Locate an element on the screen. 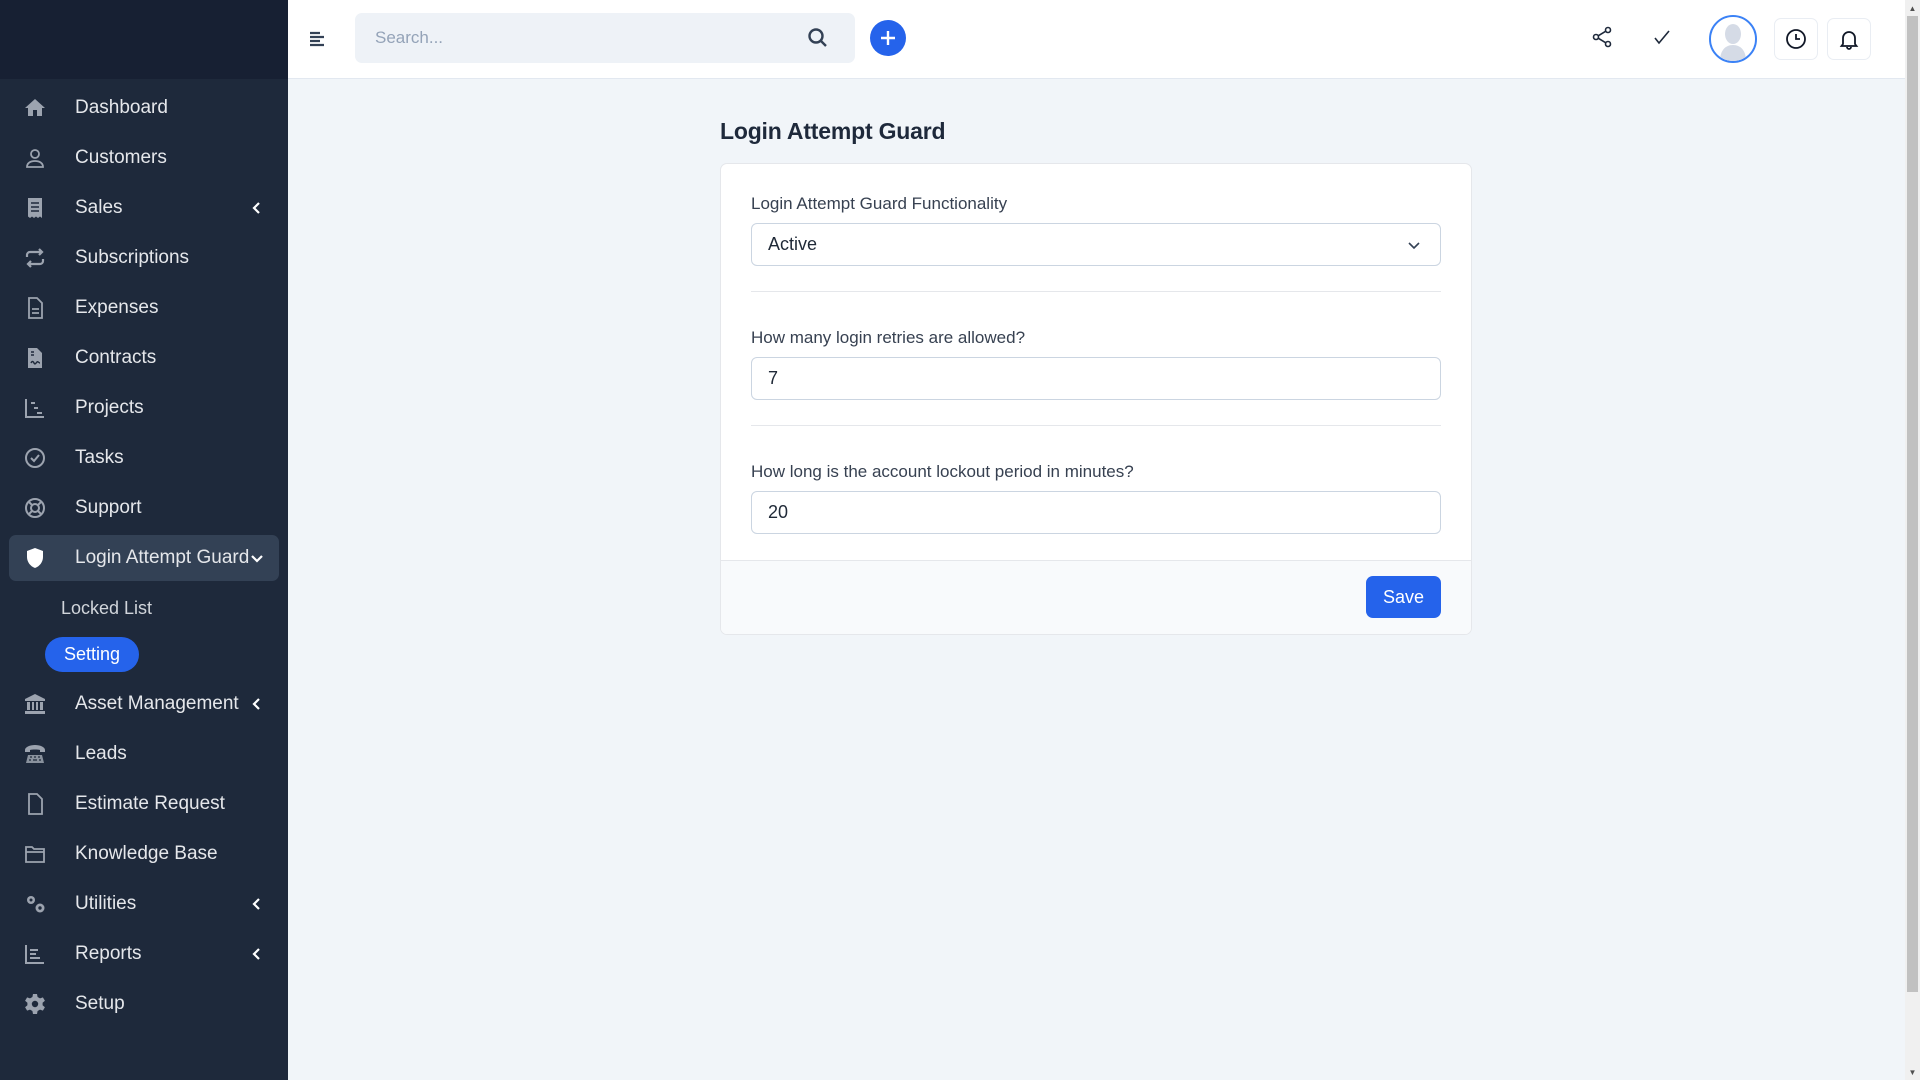  sidebar-item-leads: Leads is located at coordinates (144, 754).